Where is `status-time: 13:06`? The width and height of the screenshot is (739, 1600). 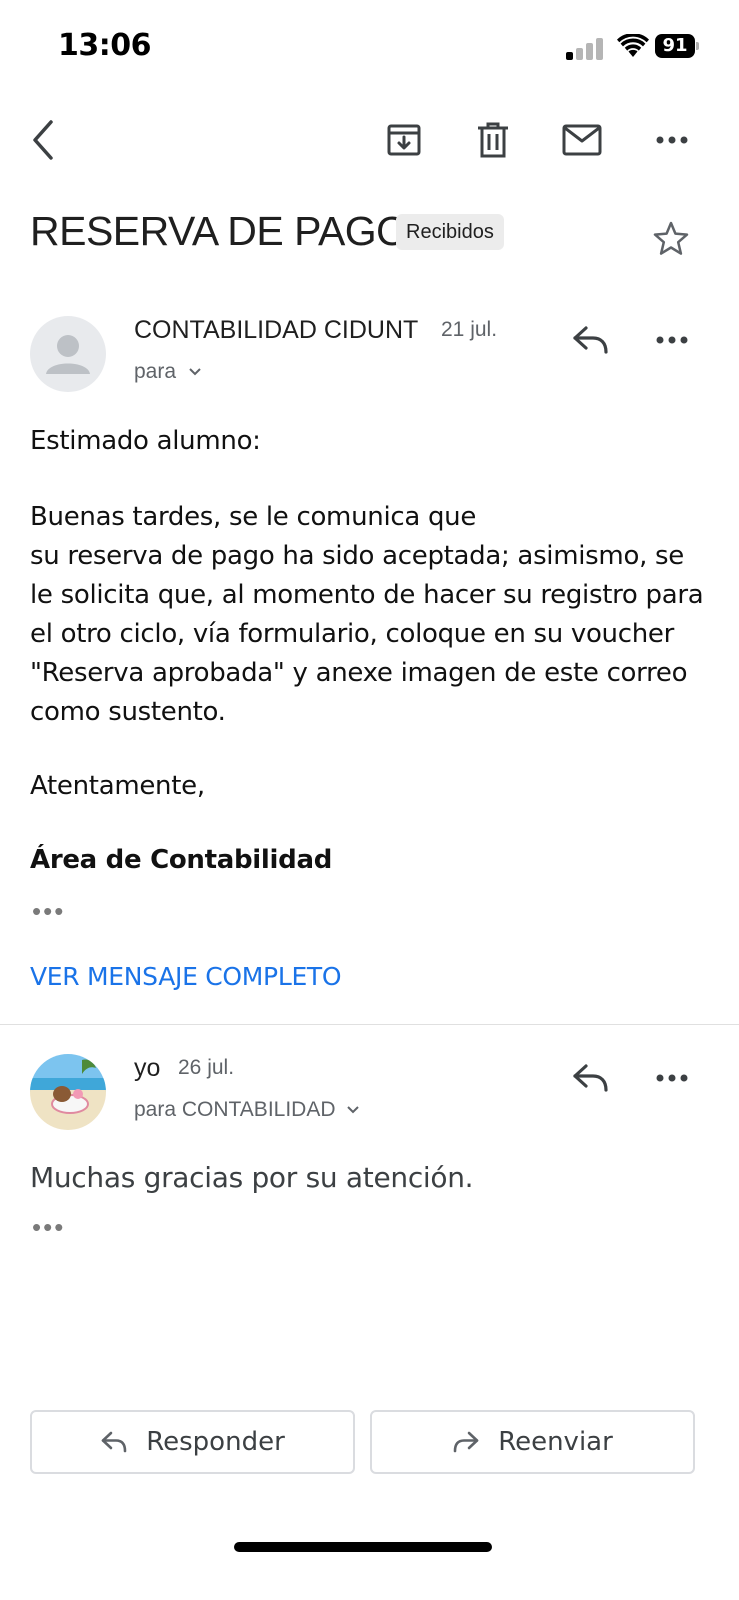
status-time: 13:06 is located at coordinates (105, 45).